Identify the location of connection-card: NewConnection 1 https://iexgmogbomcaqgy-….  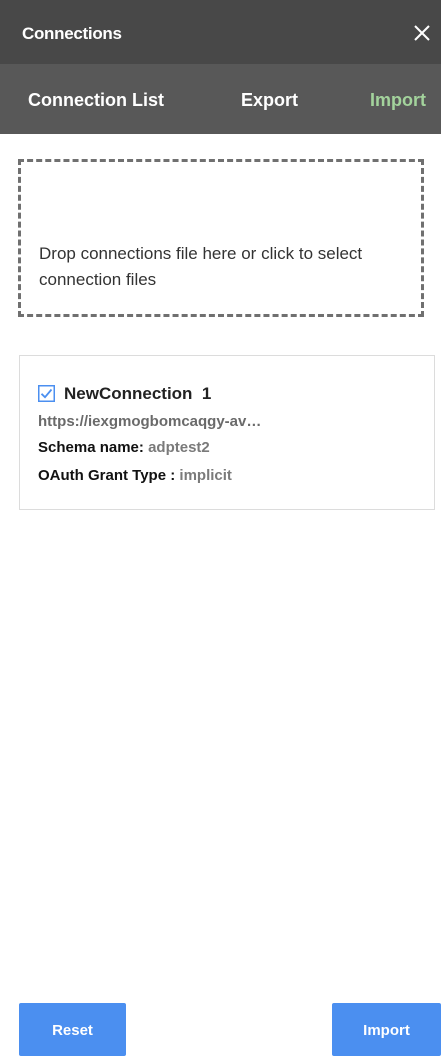
(227, 432).